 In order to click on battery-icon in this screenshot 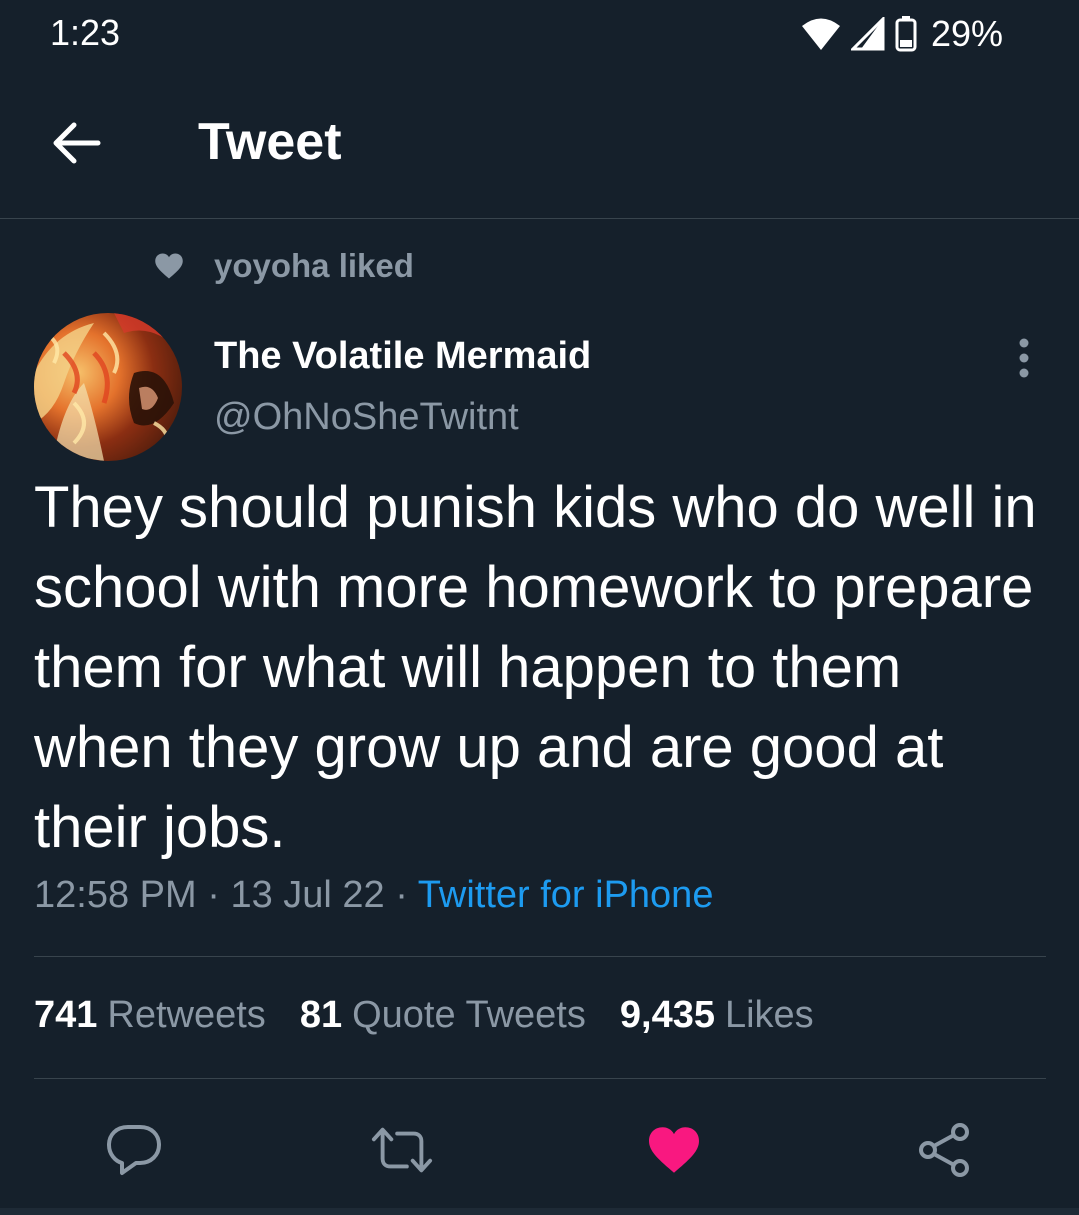, I will do `click(906, 34)`.